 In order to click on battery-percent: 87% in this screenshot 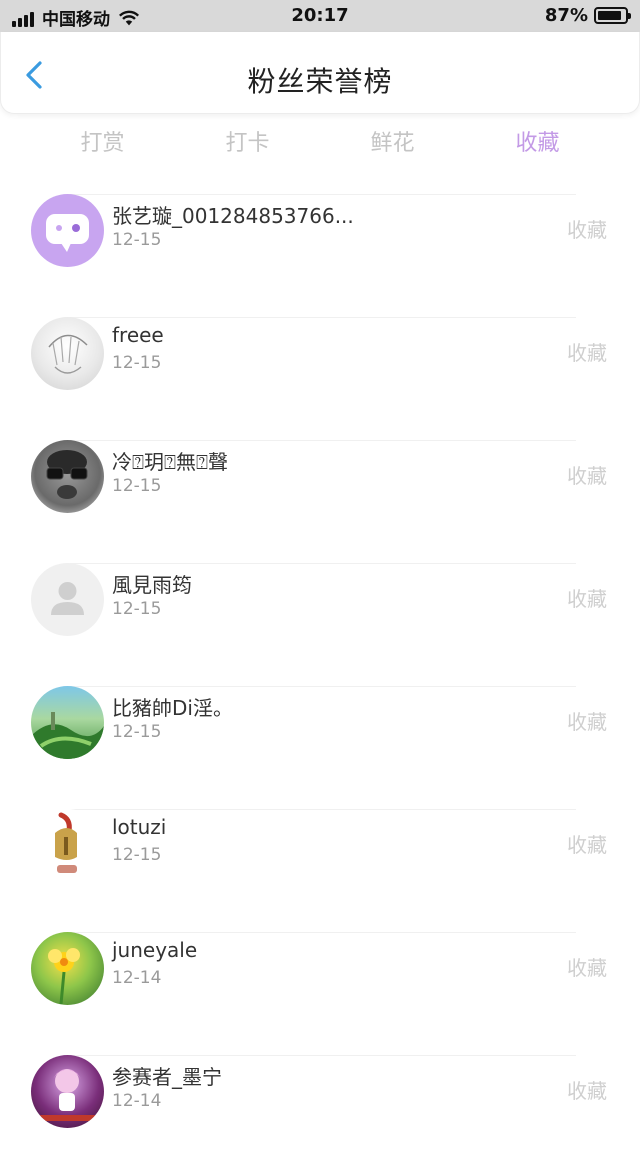, I will do `click(566, 15)`.